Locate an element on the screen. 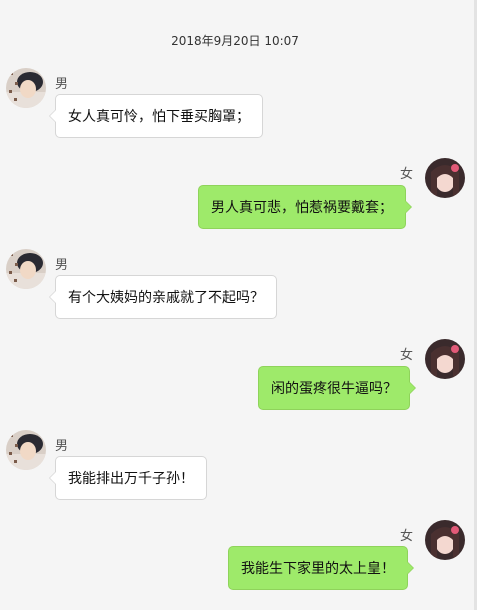 The image size is (477, 610). message-bubble: 有个大姨妈的亲戚就了不起吗？ is located at coordinates (163, 297).